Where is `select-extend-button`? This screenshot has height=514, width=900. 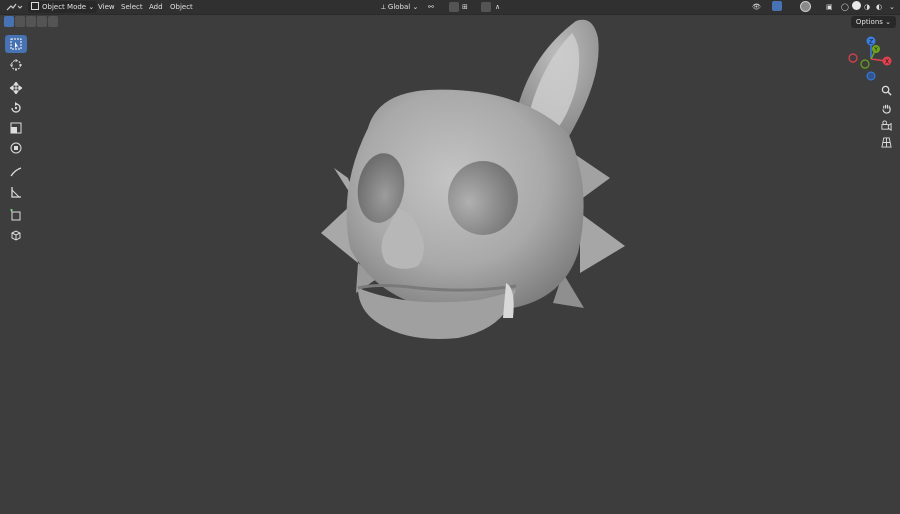 select-extend-button is located at coordinates (20, 21).